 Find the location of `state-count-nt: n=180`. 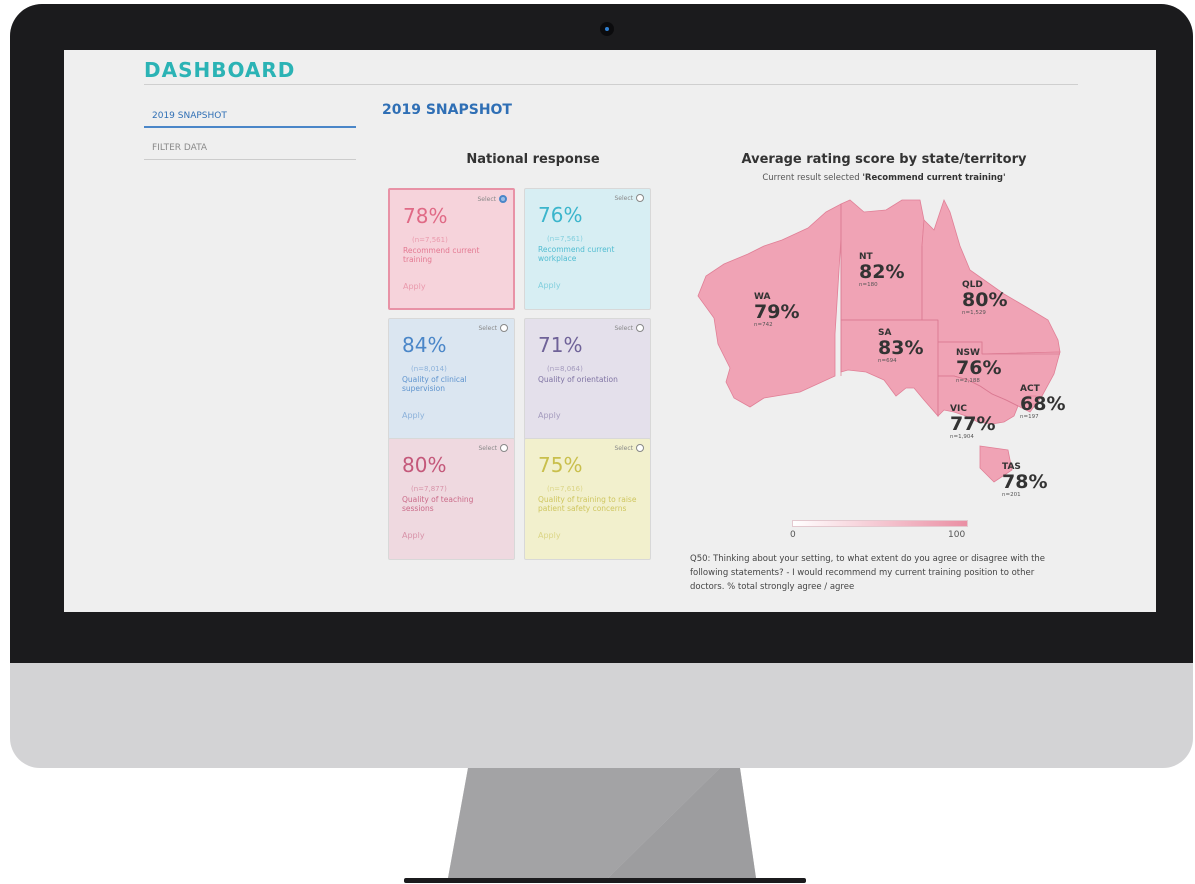

state-count-nt: n=180 is located at coordinates (868, 285).